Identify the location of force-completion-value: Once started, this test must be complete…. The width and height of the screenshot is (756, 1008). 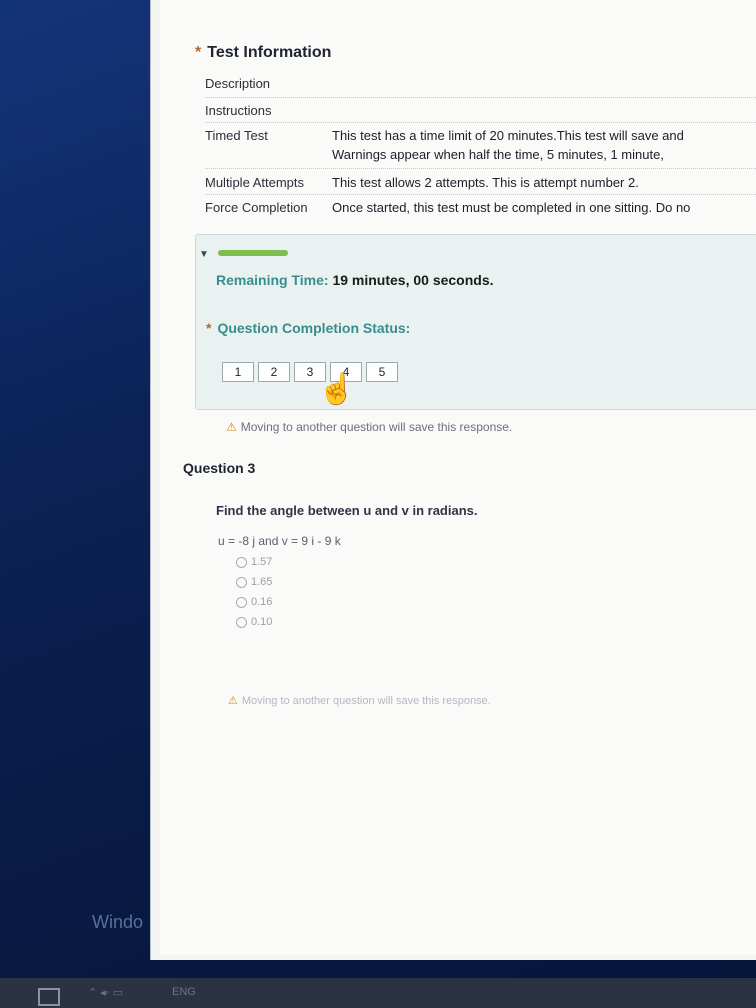
(511, 207).